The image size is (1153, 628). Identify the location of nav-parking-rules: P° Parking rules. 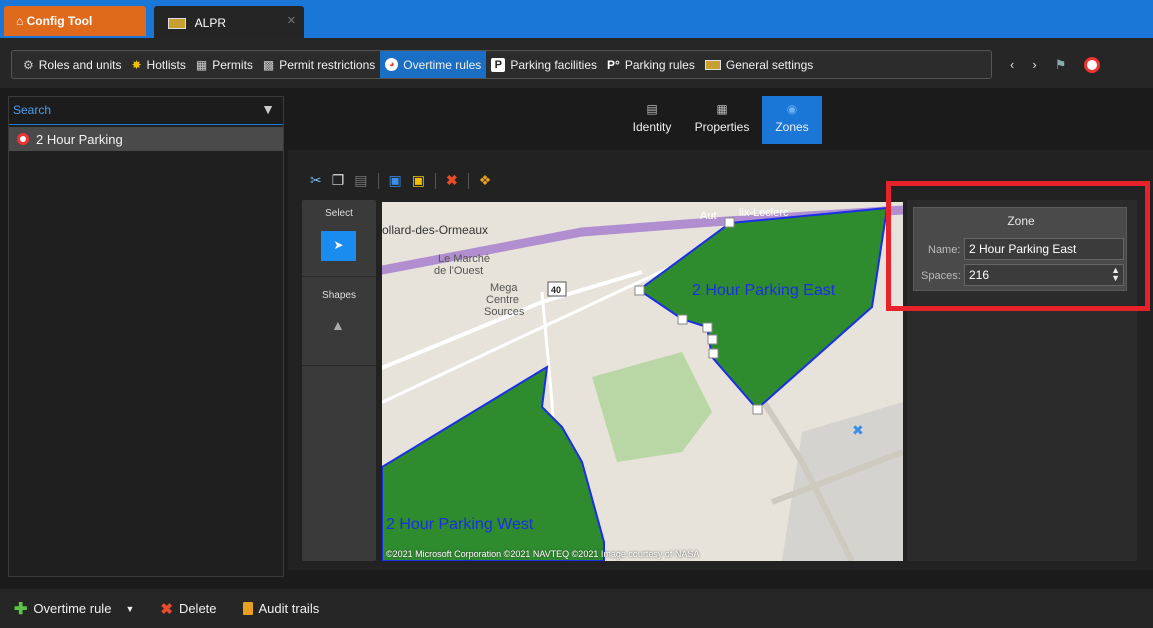
(651, 64).